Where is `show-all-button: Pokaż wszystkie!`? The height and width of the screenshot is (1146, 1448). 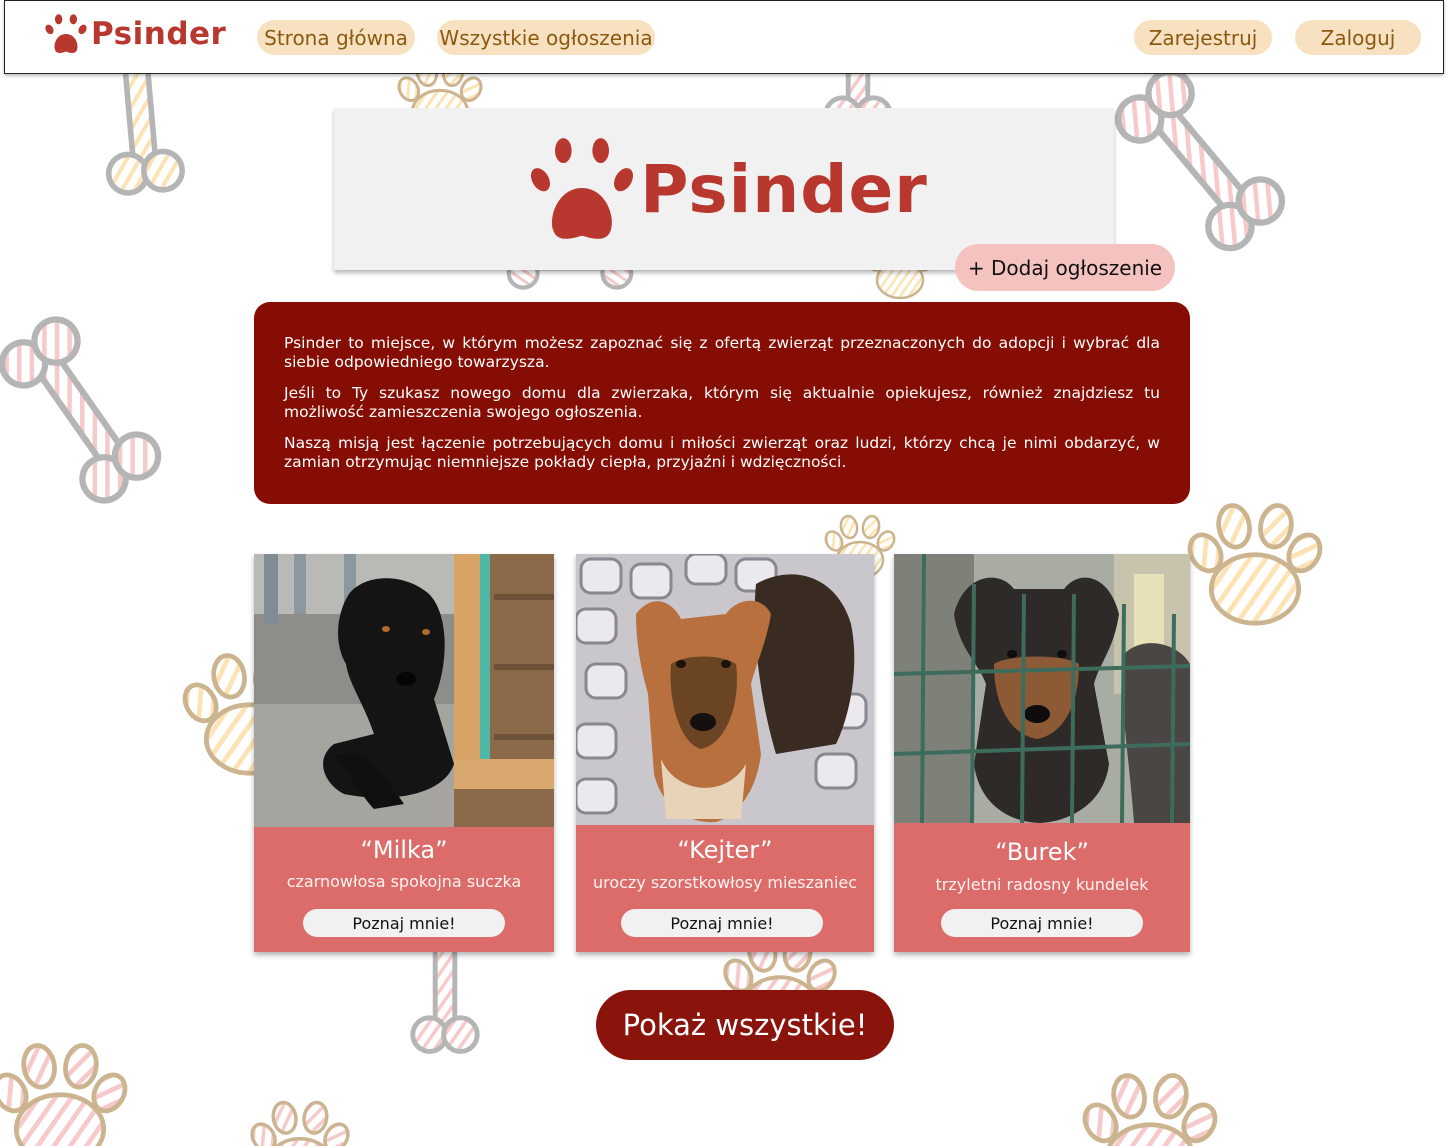
show-all-button: Pokaż wszystkie! is located at coordinates (745, 1025).